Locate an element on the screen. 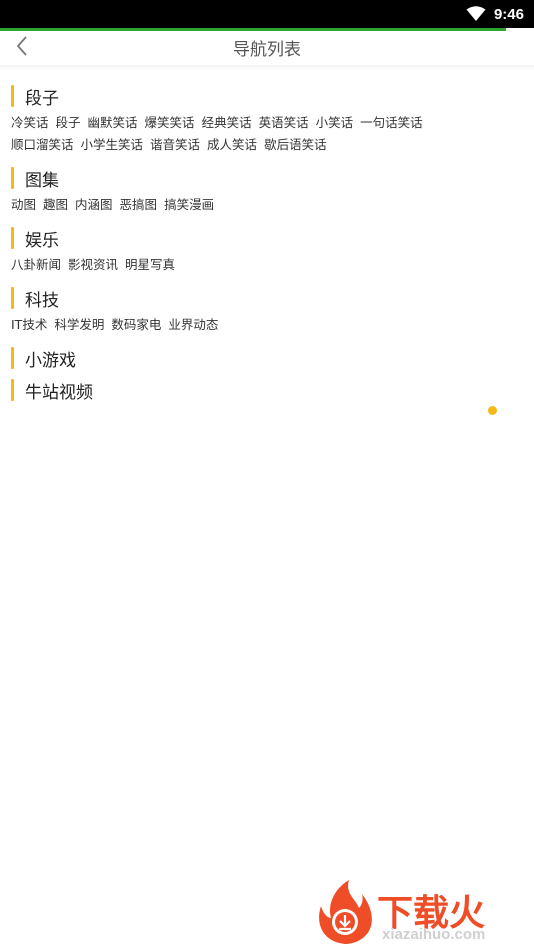 This screenshot has width=534, height=950. nav-section: 科技 IT技术 科学发明 数码家电 业界动态 is located at coordinates (267, 310).